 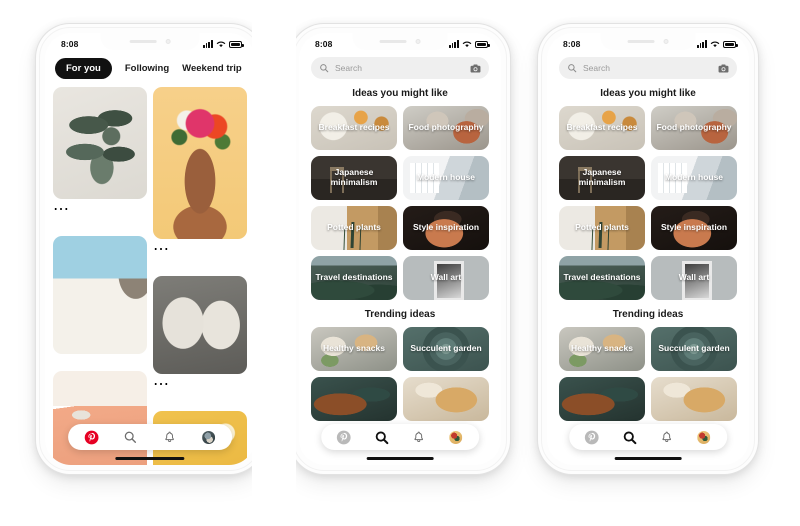 I want to click on tab-following: Following, so click(x=147, y=68).